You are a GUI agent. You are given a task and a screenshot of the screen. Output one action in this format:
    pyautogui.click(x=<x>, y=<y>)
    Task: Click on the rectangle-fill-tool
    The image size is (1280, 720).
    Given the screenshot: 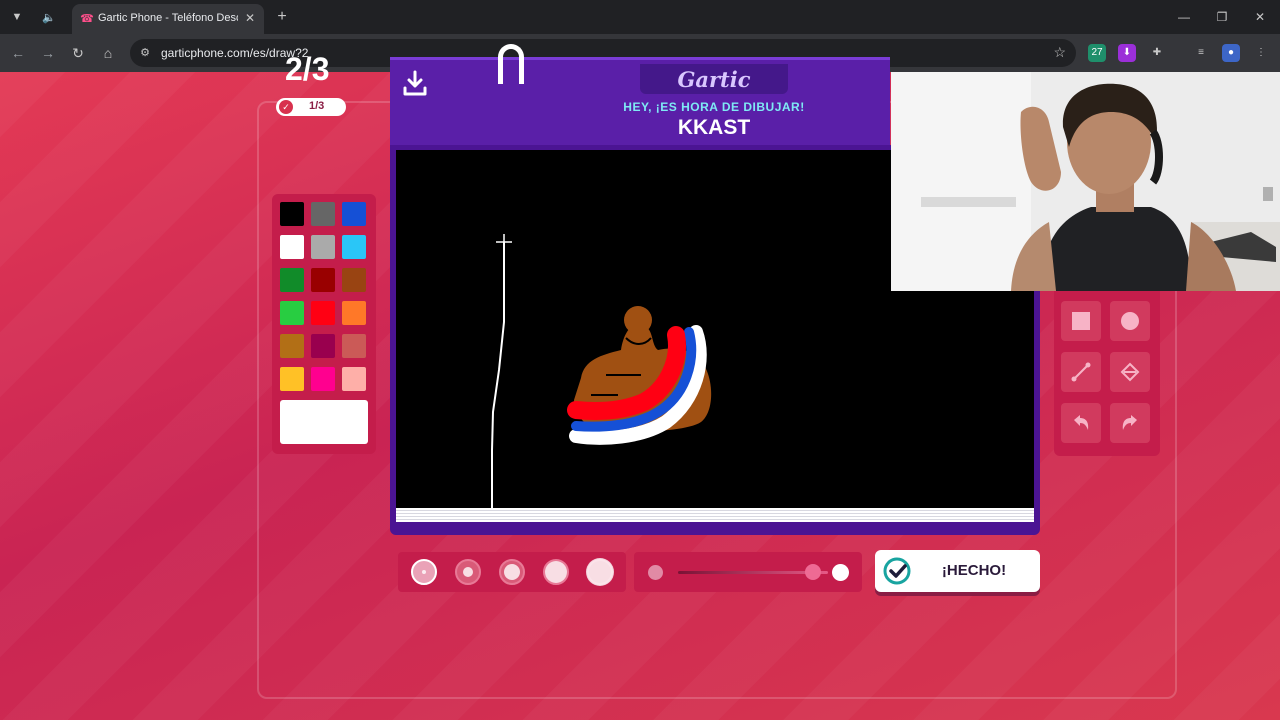 What is the action you would take?
    pyautogui.click(x=1081, y=321)
    